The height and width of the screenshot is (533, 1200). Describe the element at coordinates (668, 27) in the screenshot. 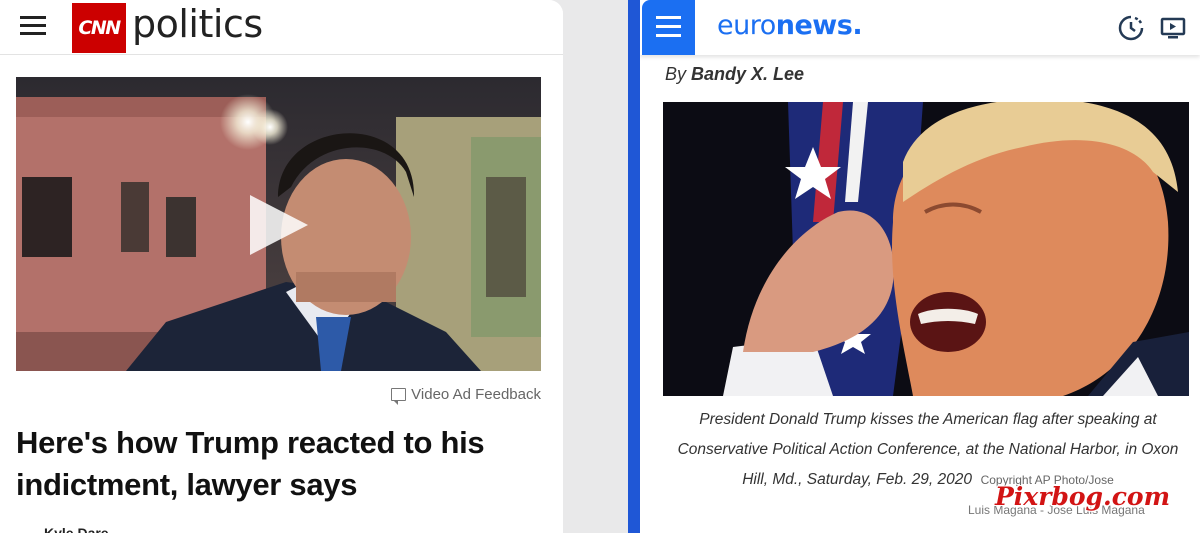

I see `menu-icon` at that location.